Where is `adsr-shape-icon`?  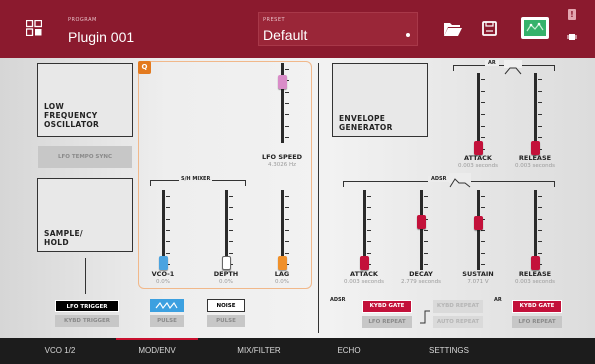
adsr-shape-icon is located at coordinates (460, 180).